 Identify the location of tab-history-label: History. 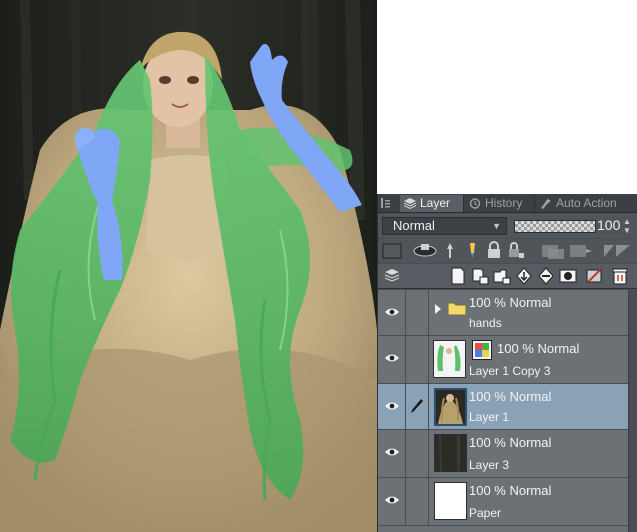
(504, 203).